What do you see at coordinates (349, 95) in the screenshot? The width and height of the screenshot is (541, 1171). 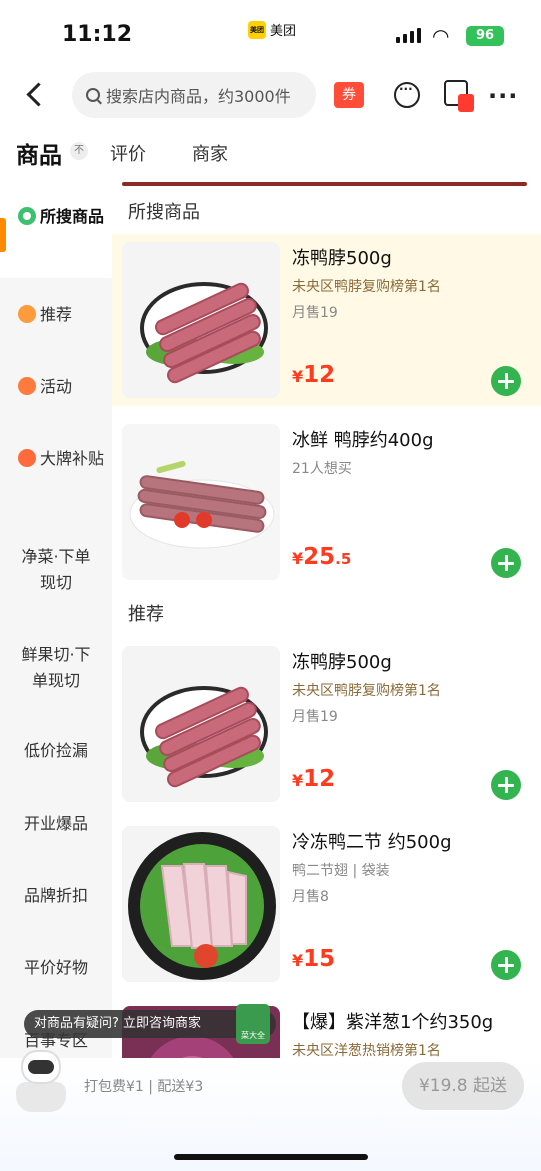 I see `coupon-button: 券` at bounding box center [349, 95].